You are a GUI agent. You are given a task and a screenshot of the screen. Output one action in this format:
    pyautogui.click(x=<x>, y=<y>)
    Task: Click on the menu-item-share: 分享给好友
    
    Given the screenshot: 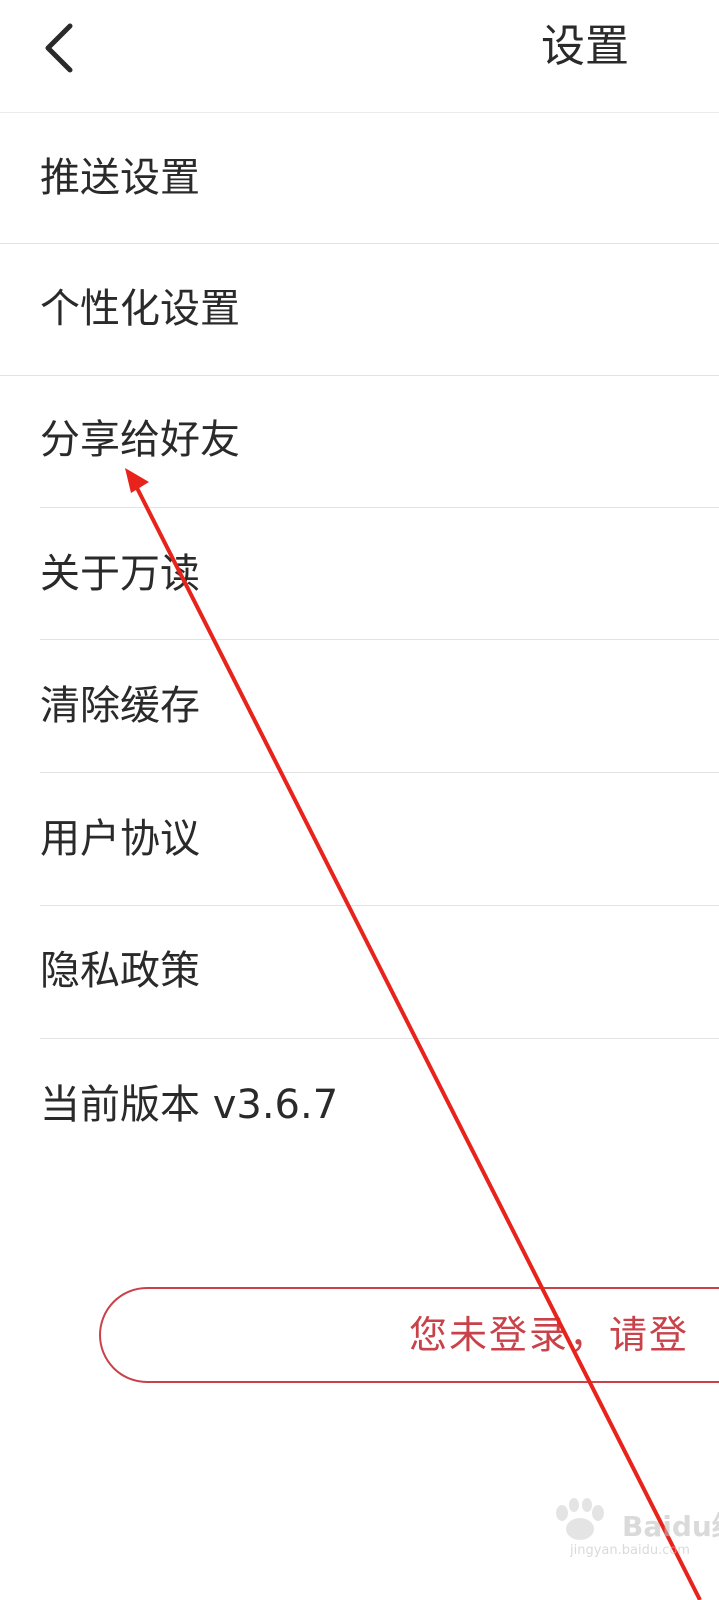 What is the action you would take?
    pyautogui.click(x=359, y=441)
    